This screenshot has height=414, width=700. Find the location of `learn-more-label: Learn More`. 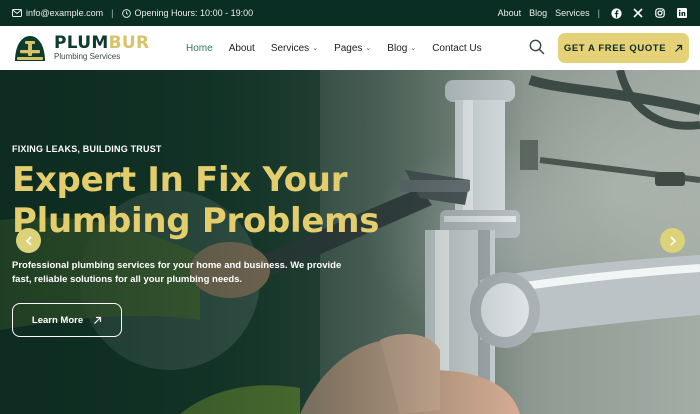

learn-more-label: Learn More is located at coordinates (57, 320).